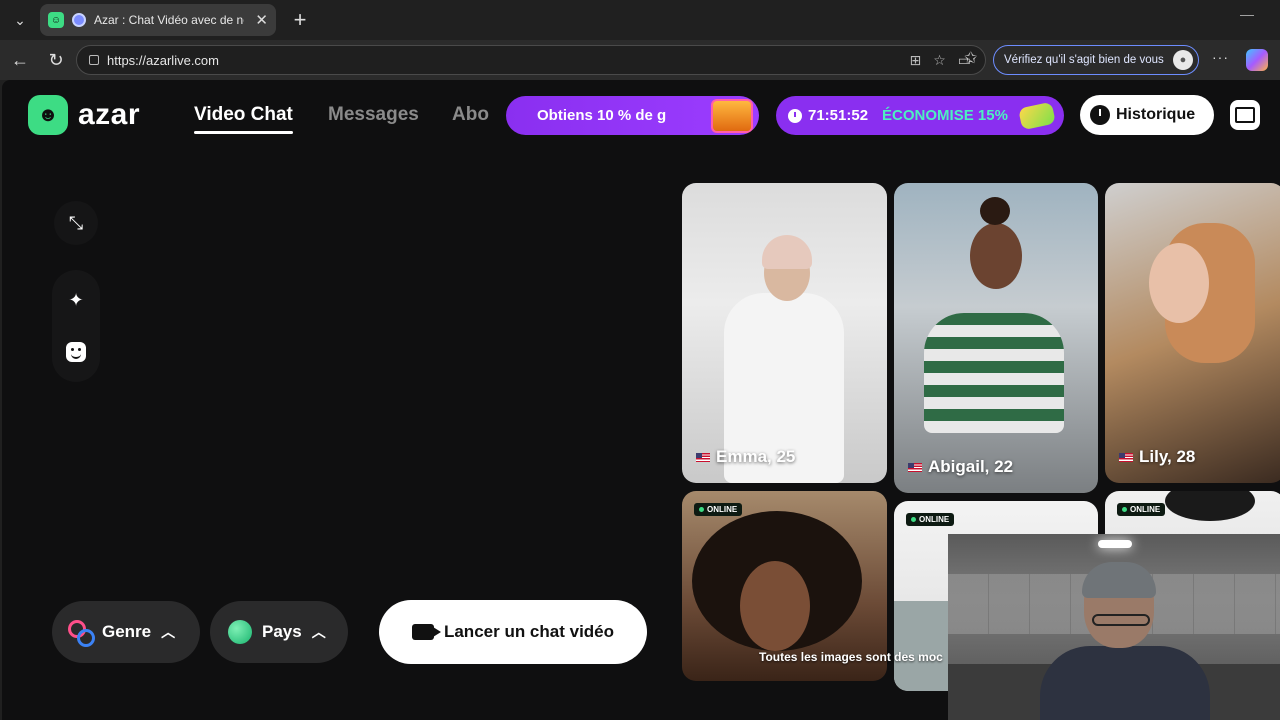 The image size is (1280, 720). What do you see at coordinates (915, 60) in the screenshot?
I see `app-grid-icon: ⊞` at bounding box center [915, 60].